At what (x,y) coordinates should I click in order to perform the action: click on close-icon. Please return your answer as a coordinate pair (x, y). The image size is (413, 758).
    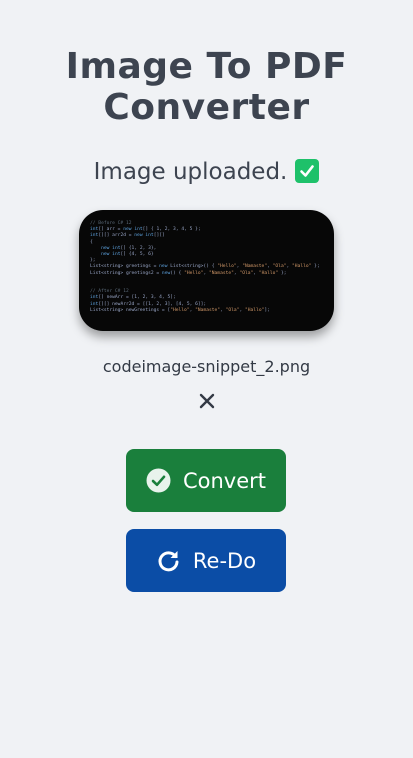
    Looking at the image, I should click on (207, 401).